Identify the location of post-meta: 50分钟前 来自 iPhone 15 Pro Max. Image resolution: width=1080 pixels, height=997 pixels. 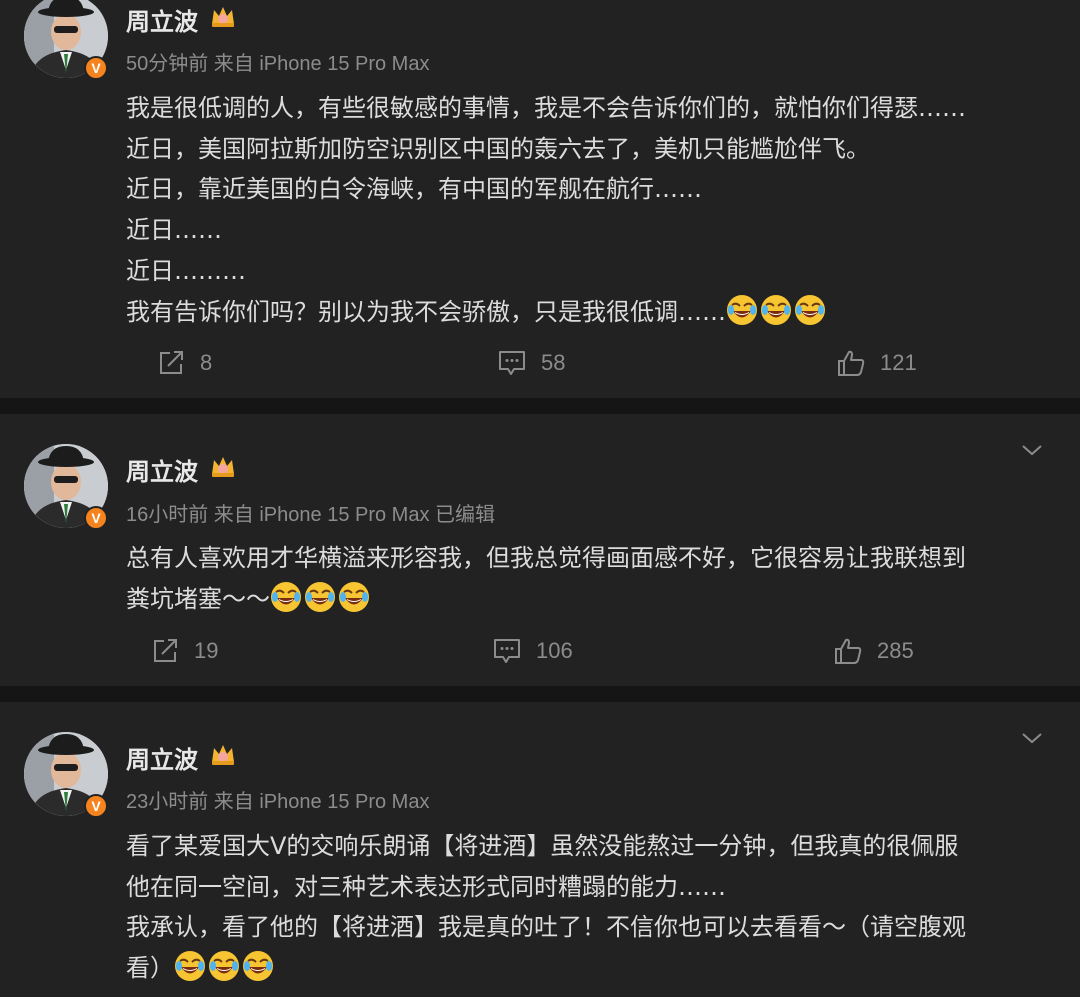
(278, 64).